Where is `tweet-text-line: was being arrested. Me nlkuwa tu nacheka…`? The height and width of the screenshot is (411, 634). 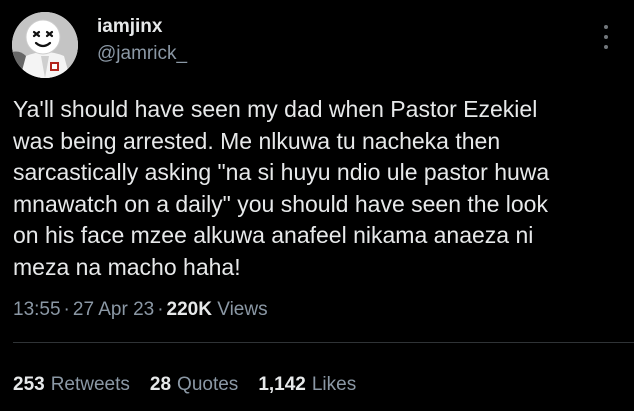 tweet-text-line: was being arrested. Me nlkuwa tu nacheka… is located at coordinates (257, 140).